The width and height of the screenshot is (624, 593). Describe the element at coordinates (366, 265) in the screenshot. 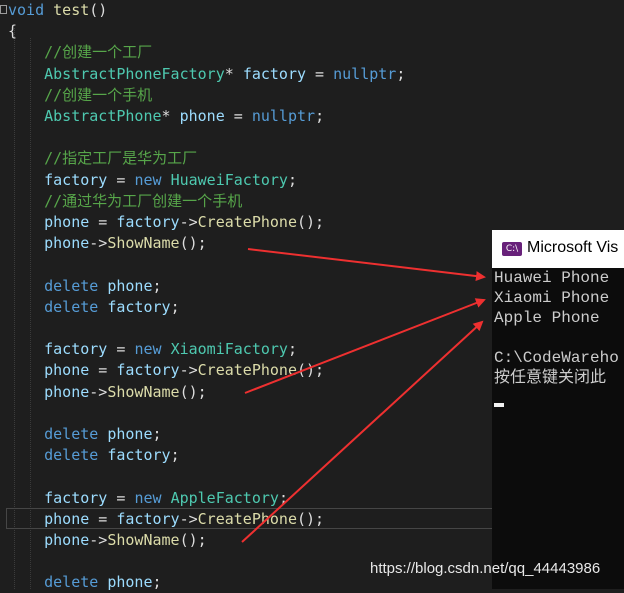

I see `arrow-huawei` at that location.